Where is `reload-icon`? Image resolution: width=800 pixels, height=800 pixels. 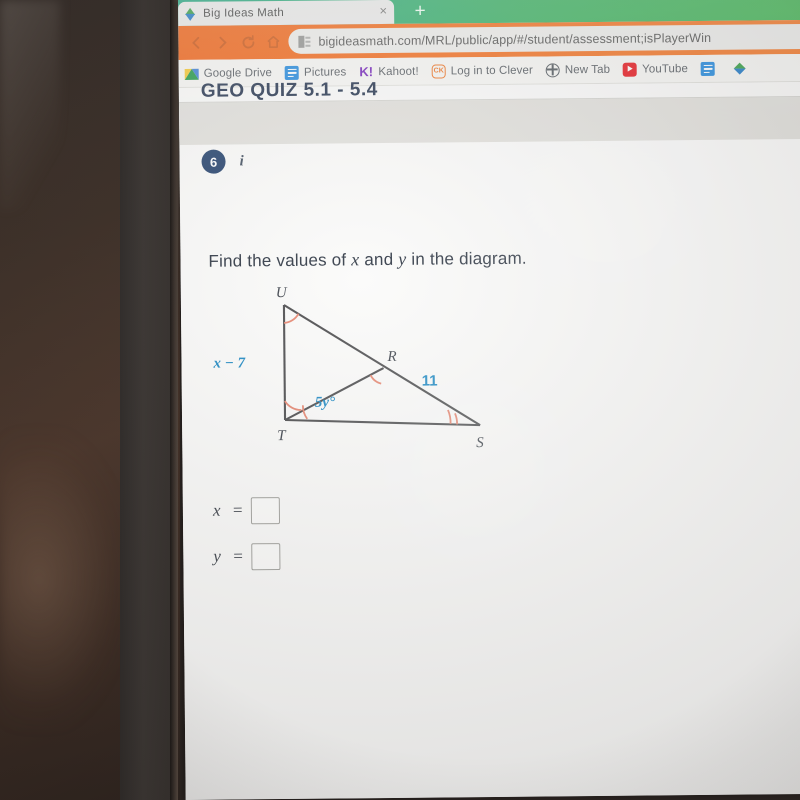 reload-icon is located at coordinates (248, 42).